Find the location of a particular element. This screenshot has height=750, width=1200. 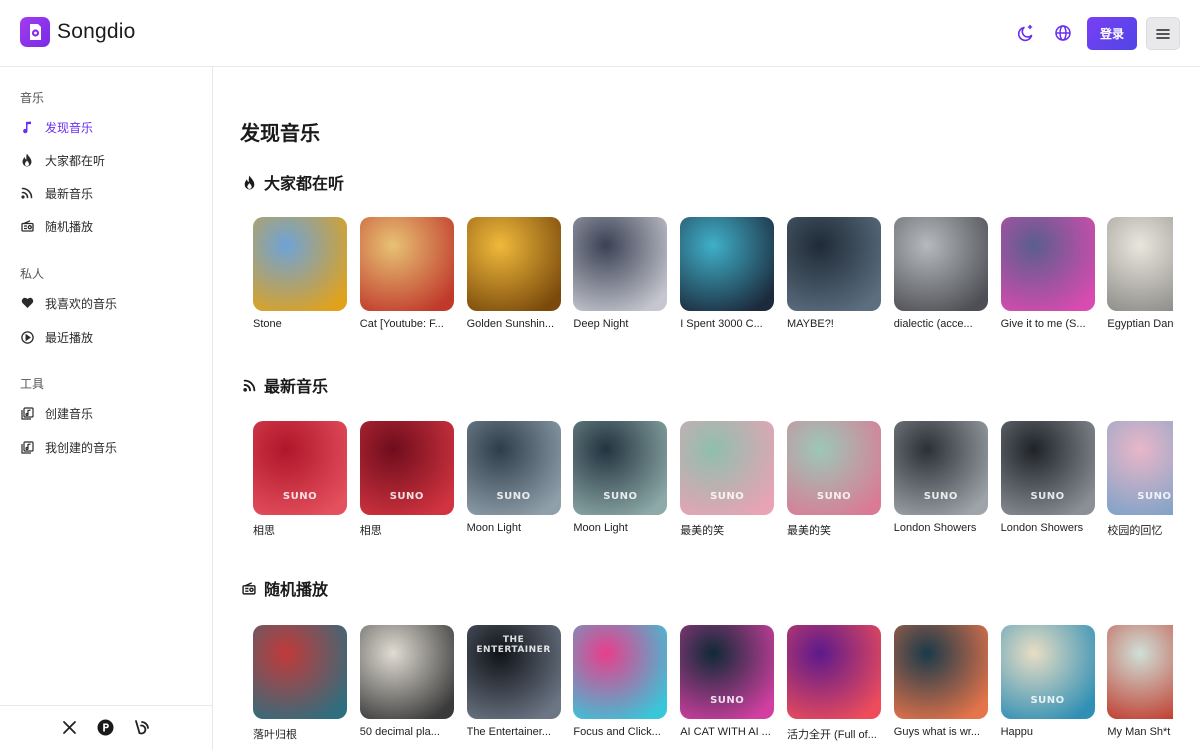

bluesky-icon is located at coordinates (141, 727).